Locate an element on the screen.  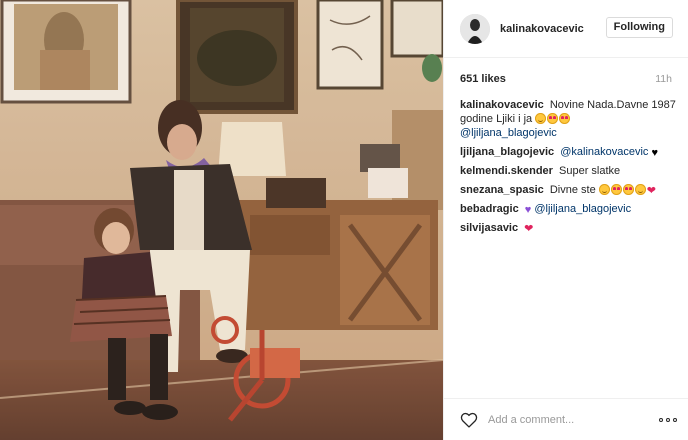
comment-item: snezana_spasic Divne ste ❤ is located at coordinates (569, 190).